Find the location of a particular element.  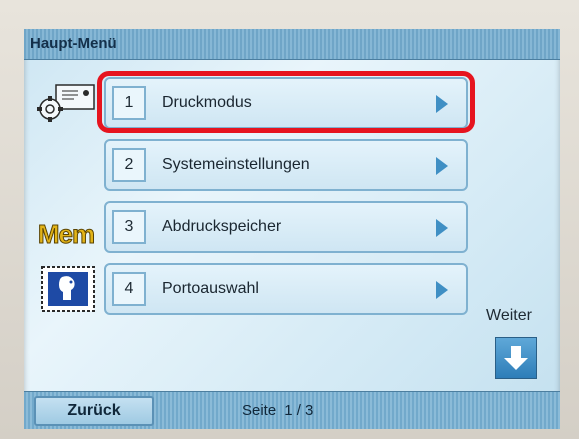

menu-item-label: Druckmodus is located at coordinates (207, 102).